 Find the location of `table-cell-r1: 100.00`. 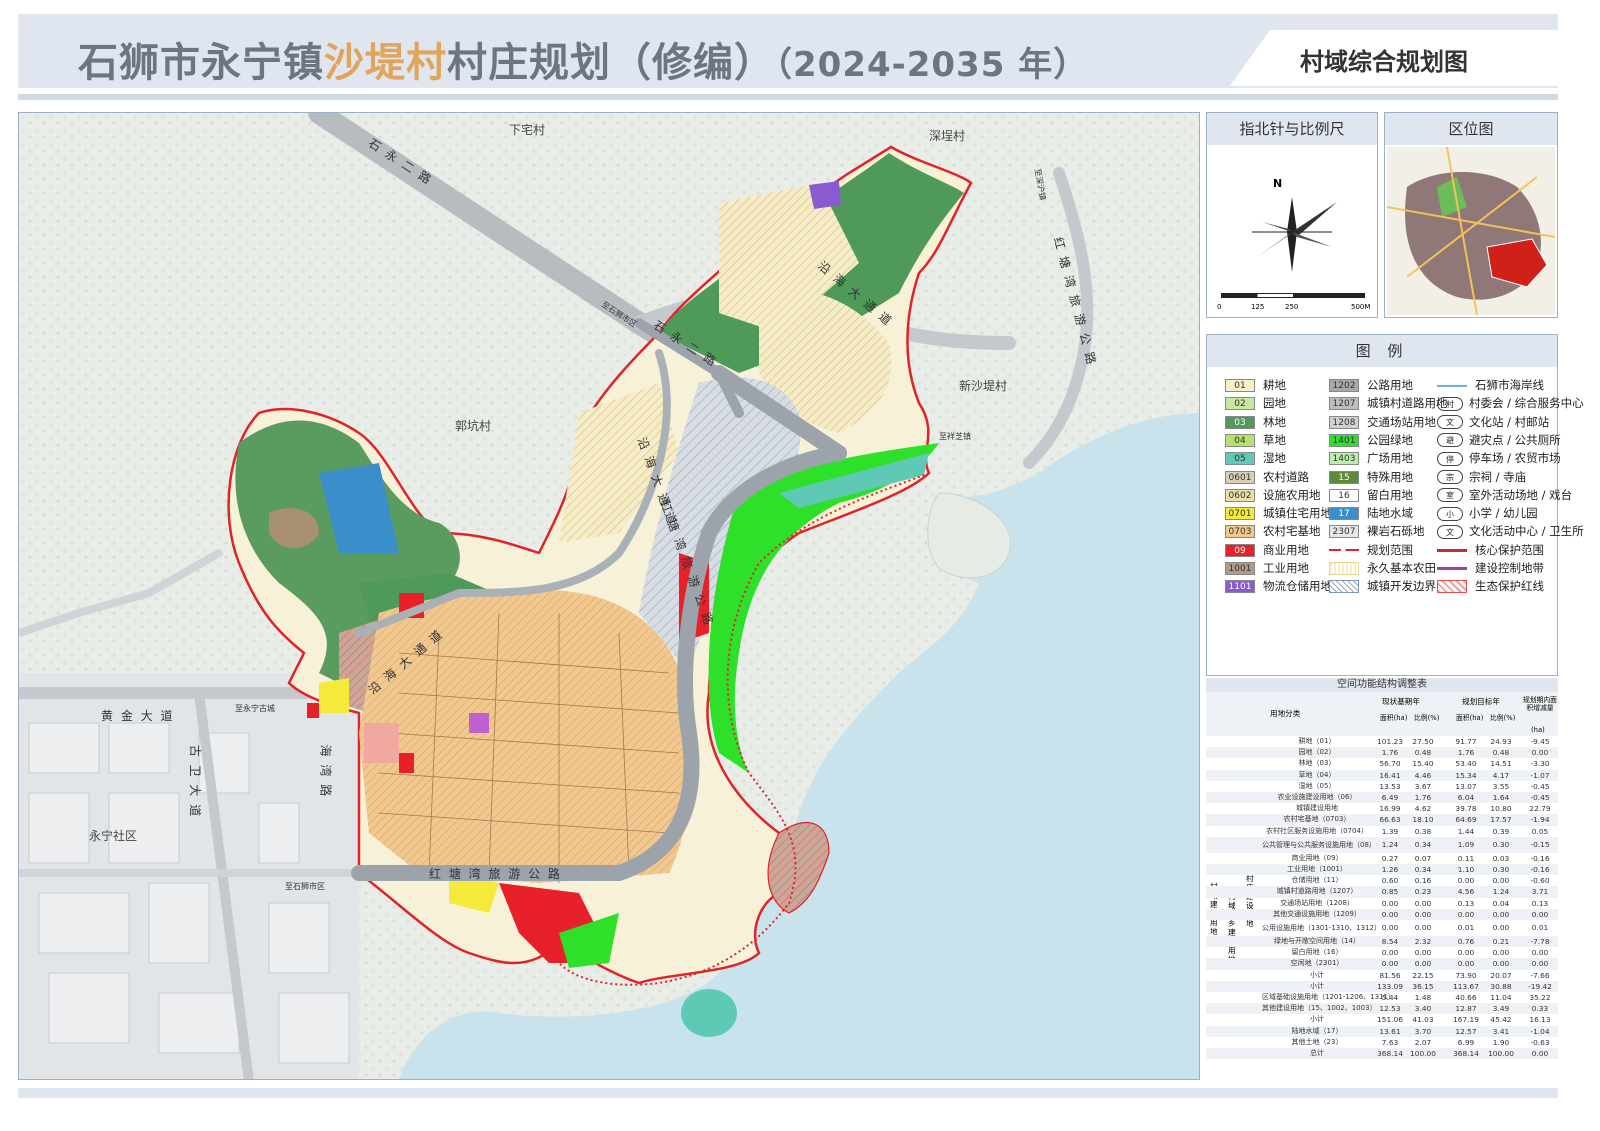

table-cell-r1: 100.00 is located at coordinates (1423, 1053).